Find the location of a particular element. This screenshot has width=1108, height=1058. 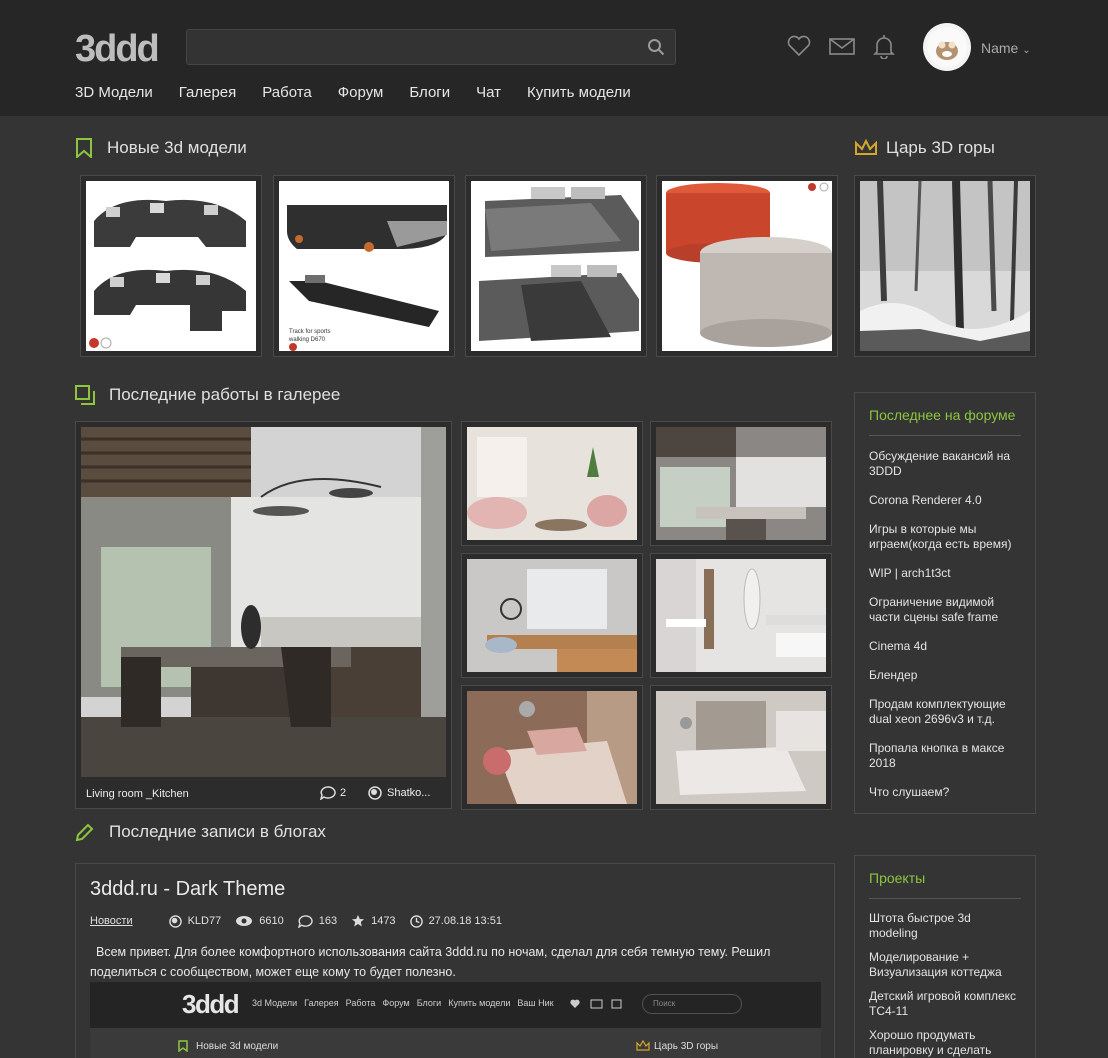

gallery-comments: 2 is located at coordinates (333, 793).